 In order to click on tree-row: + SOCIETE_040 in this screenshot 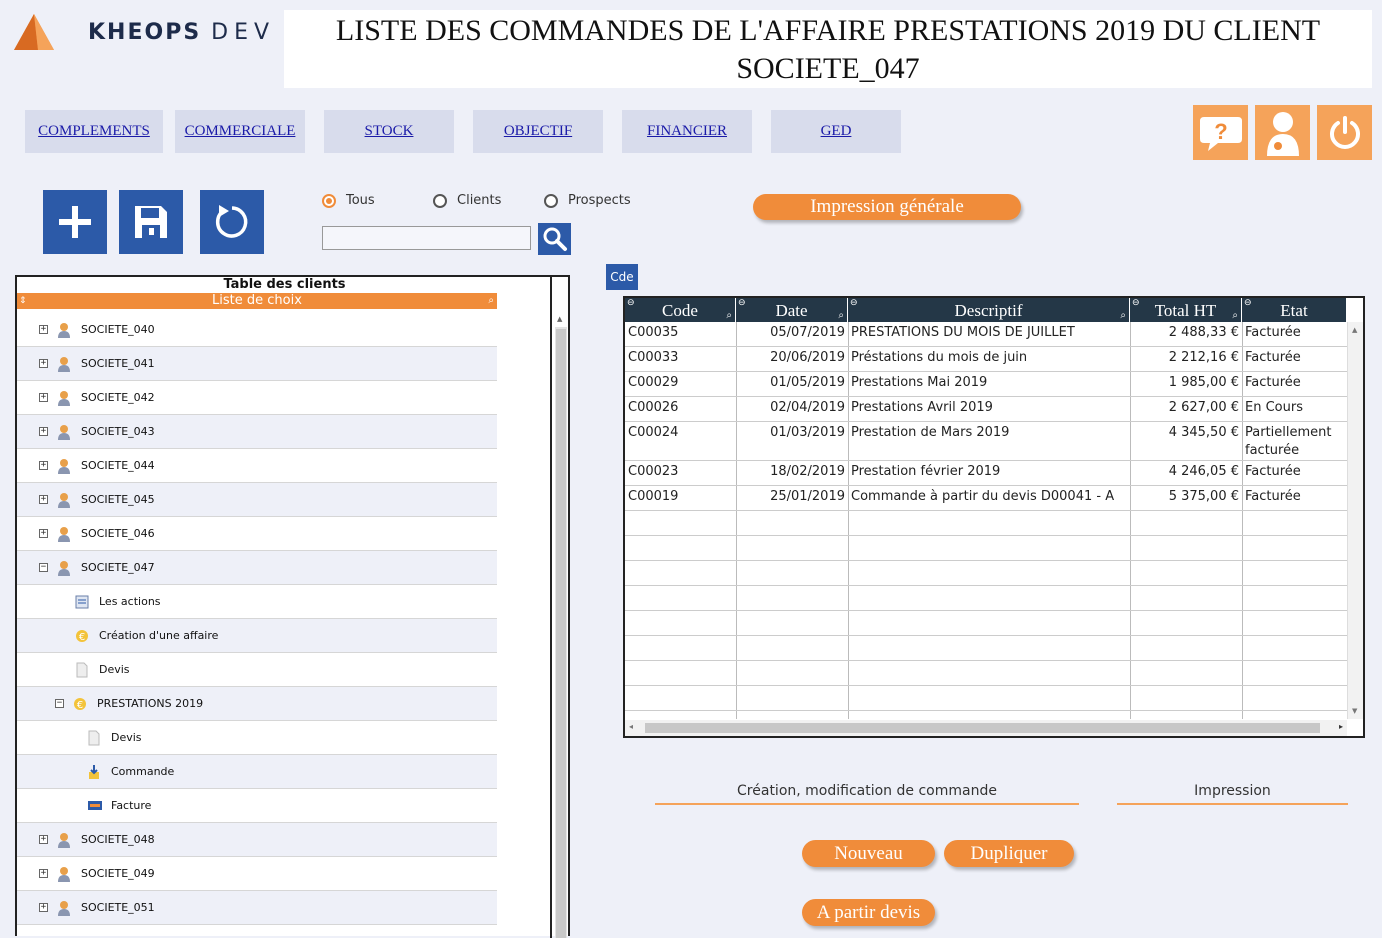, I will do `click(257, 330)`.